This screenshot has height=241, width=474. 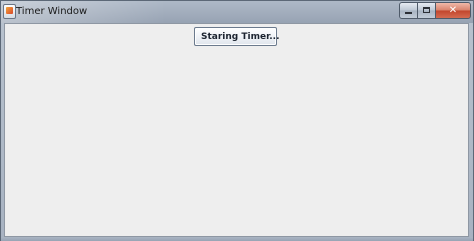 I want to click on close-button: ✕, so click(x=453, y=10).